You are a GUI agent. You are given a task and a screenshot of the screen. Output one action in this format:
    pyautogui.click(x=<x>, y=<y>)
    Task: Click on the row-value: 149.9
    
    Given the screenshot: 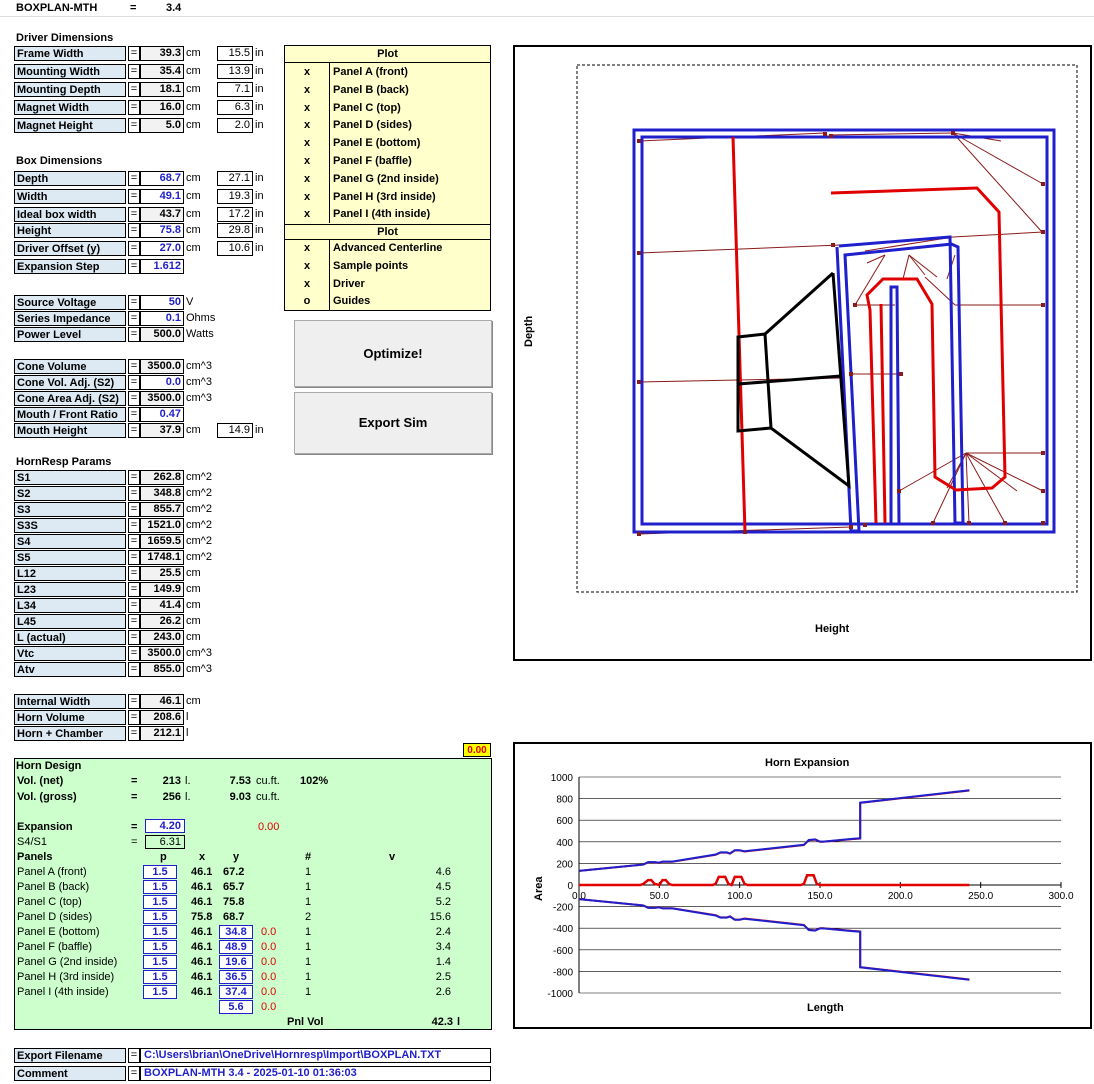 What is the action you would take?
    pyautogui.click(x=162, y=589)
    